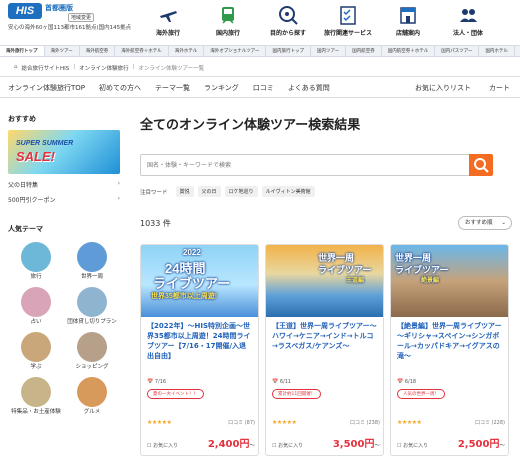  I want to click on subnav-top: オンライン体験旅行TOP, so click(46, 88).